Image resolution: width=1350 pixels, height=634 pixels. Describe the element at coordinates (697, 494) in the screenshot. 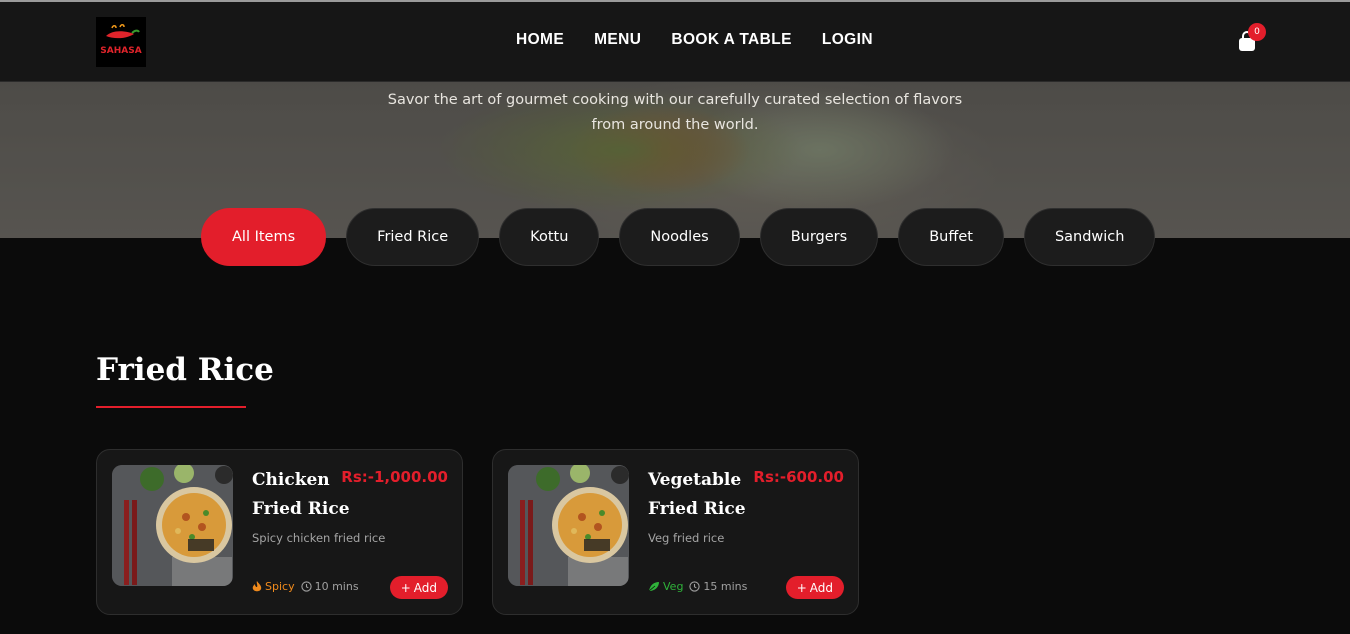

I see `item-name: Vegetable Fried Rice` at that location.